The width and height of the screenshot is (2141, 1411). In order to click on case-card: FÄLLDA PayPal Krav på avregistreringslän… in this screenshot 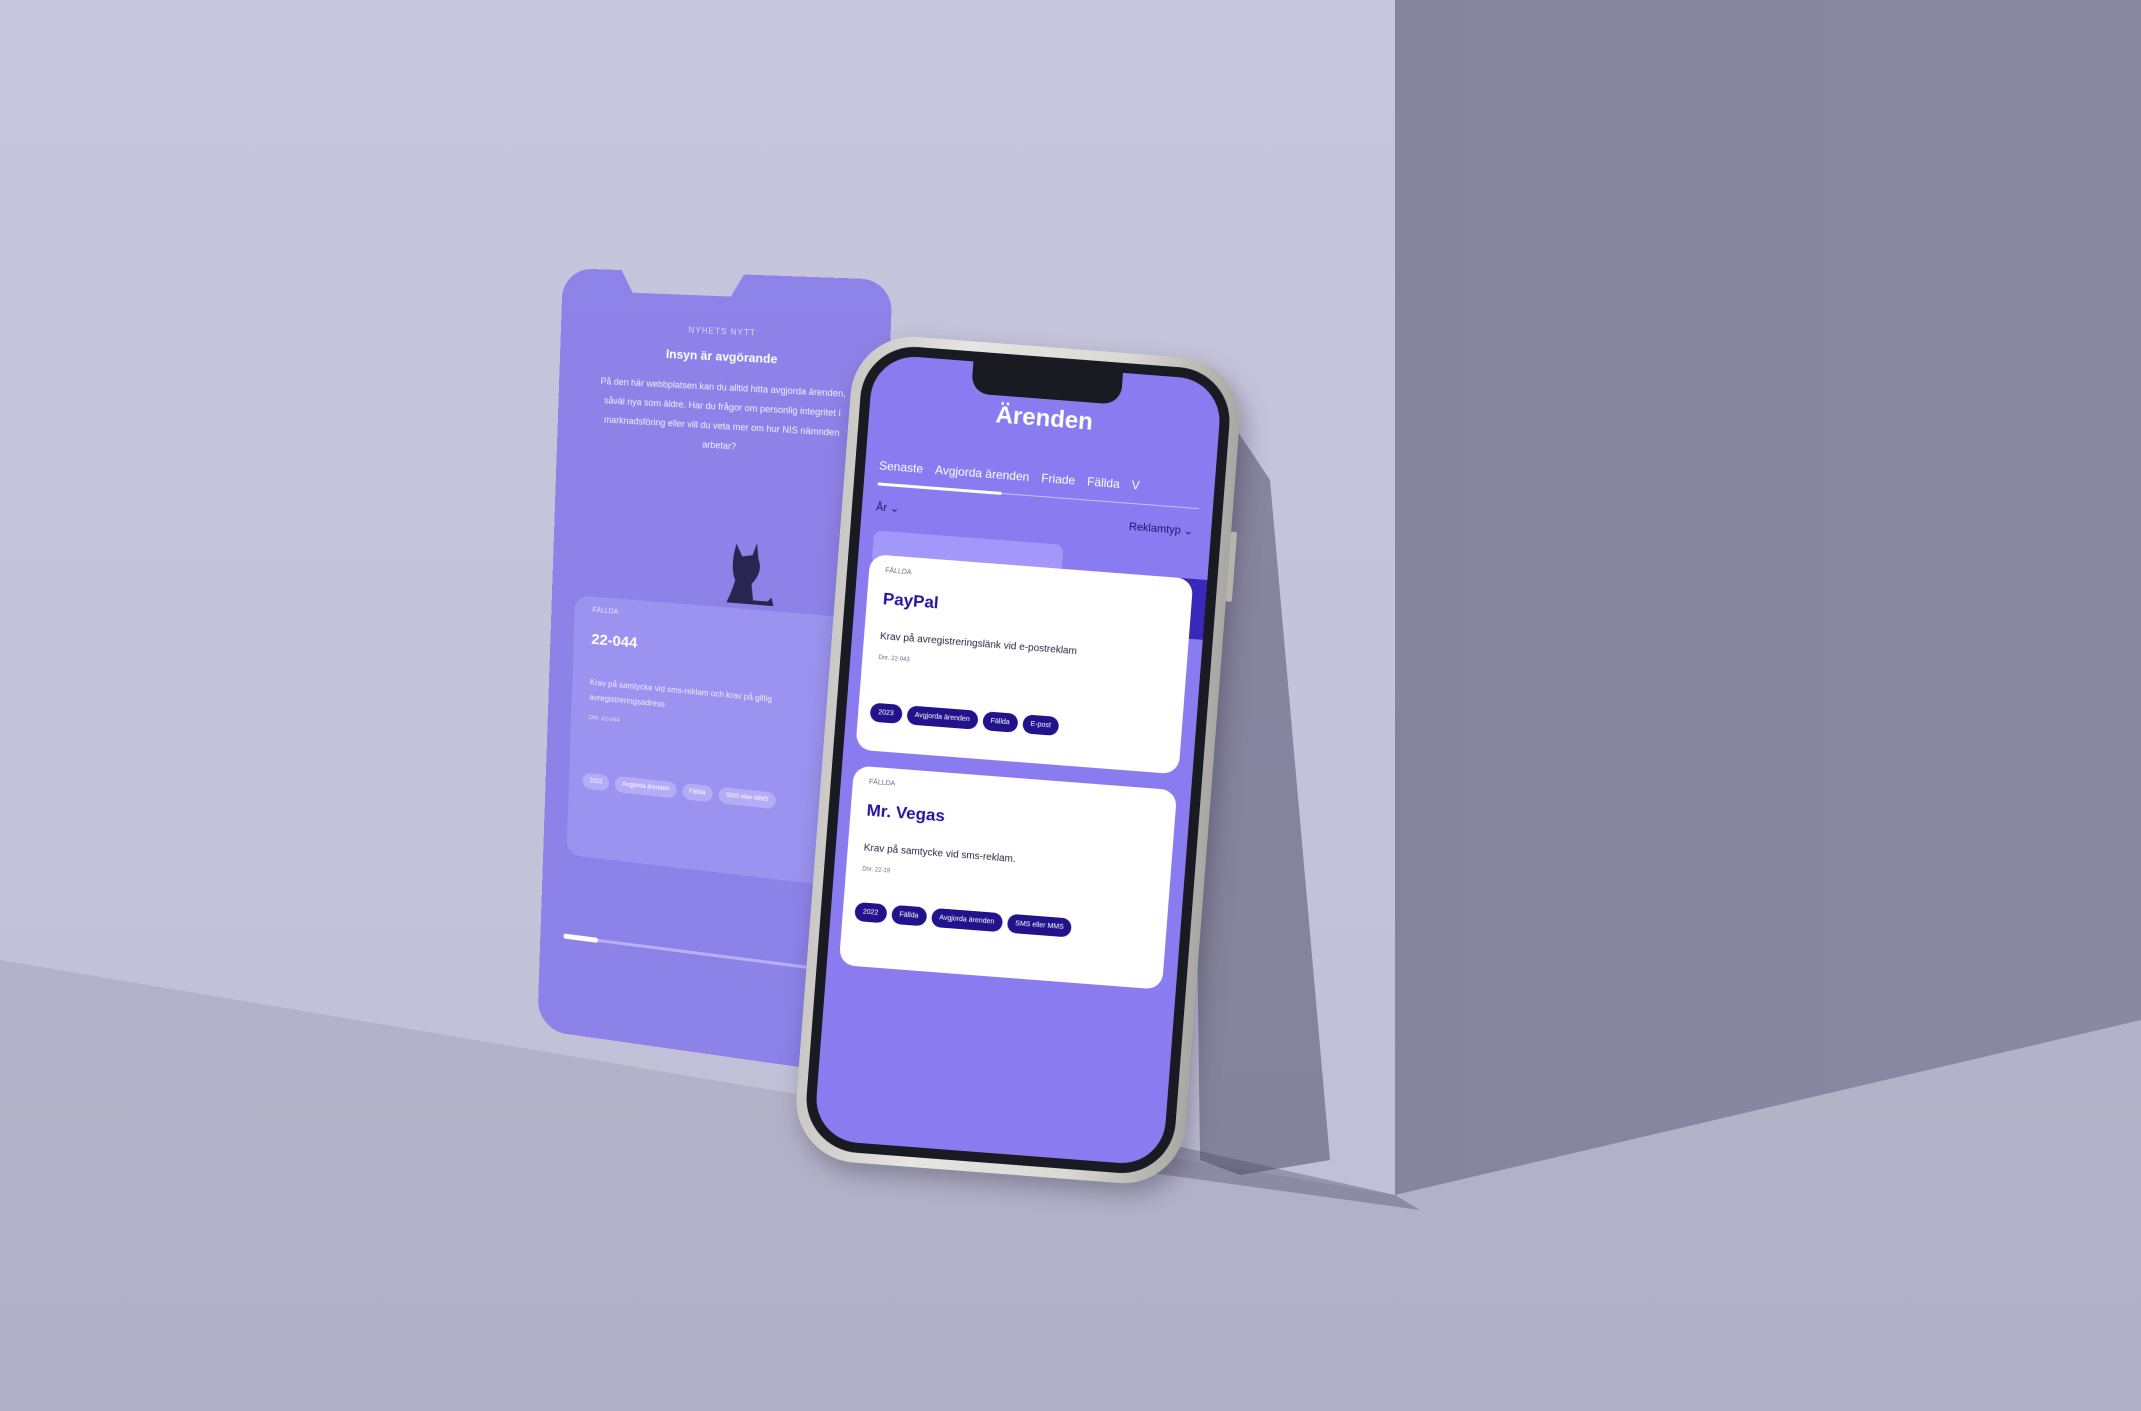, I will do `click(1024, 664)`.